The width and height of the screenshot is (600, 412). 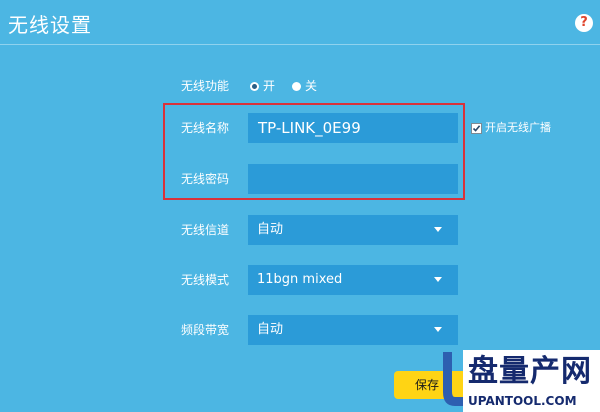 I want to click on bandwidth-label: 频段带宽, so click(x=205, y=330).